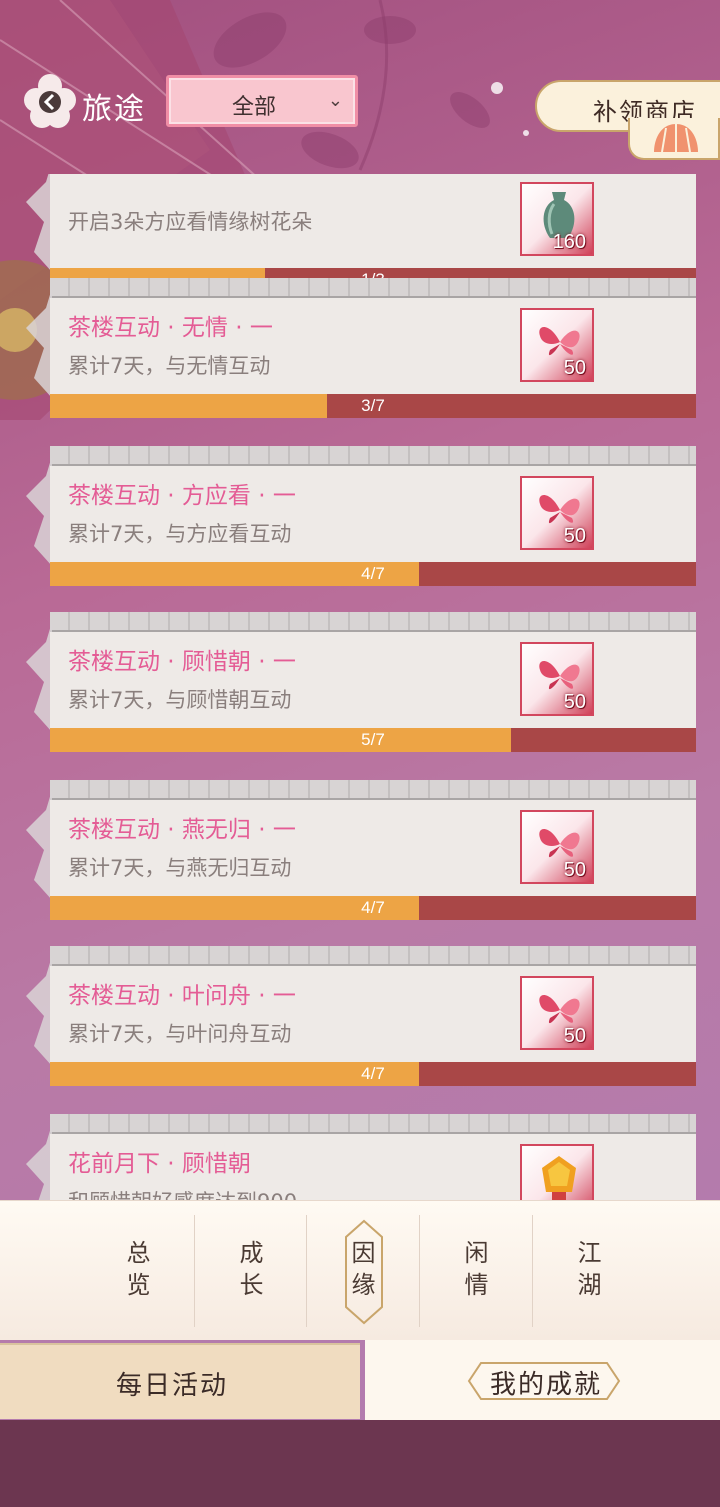  What do you see at coordinates (589, 1253) in the screenshot?
I see `nav-char: 江` at bounding box center [589, 1253].